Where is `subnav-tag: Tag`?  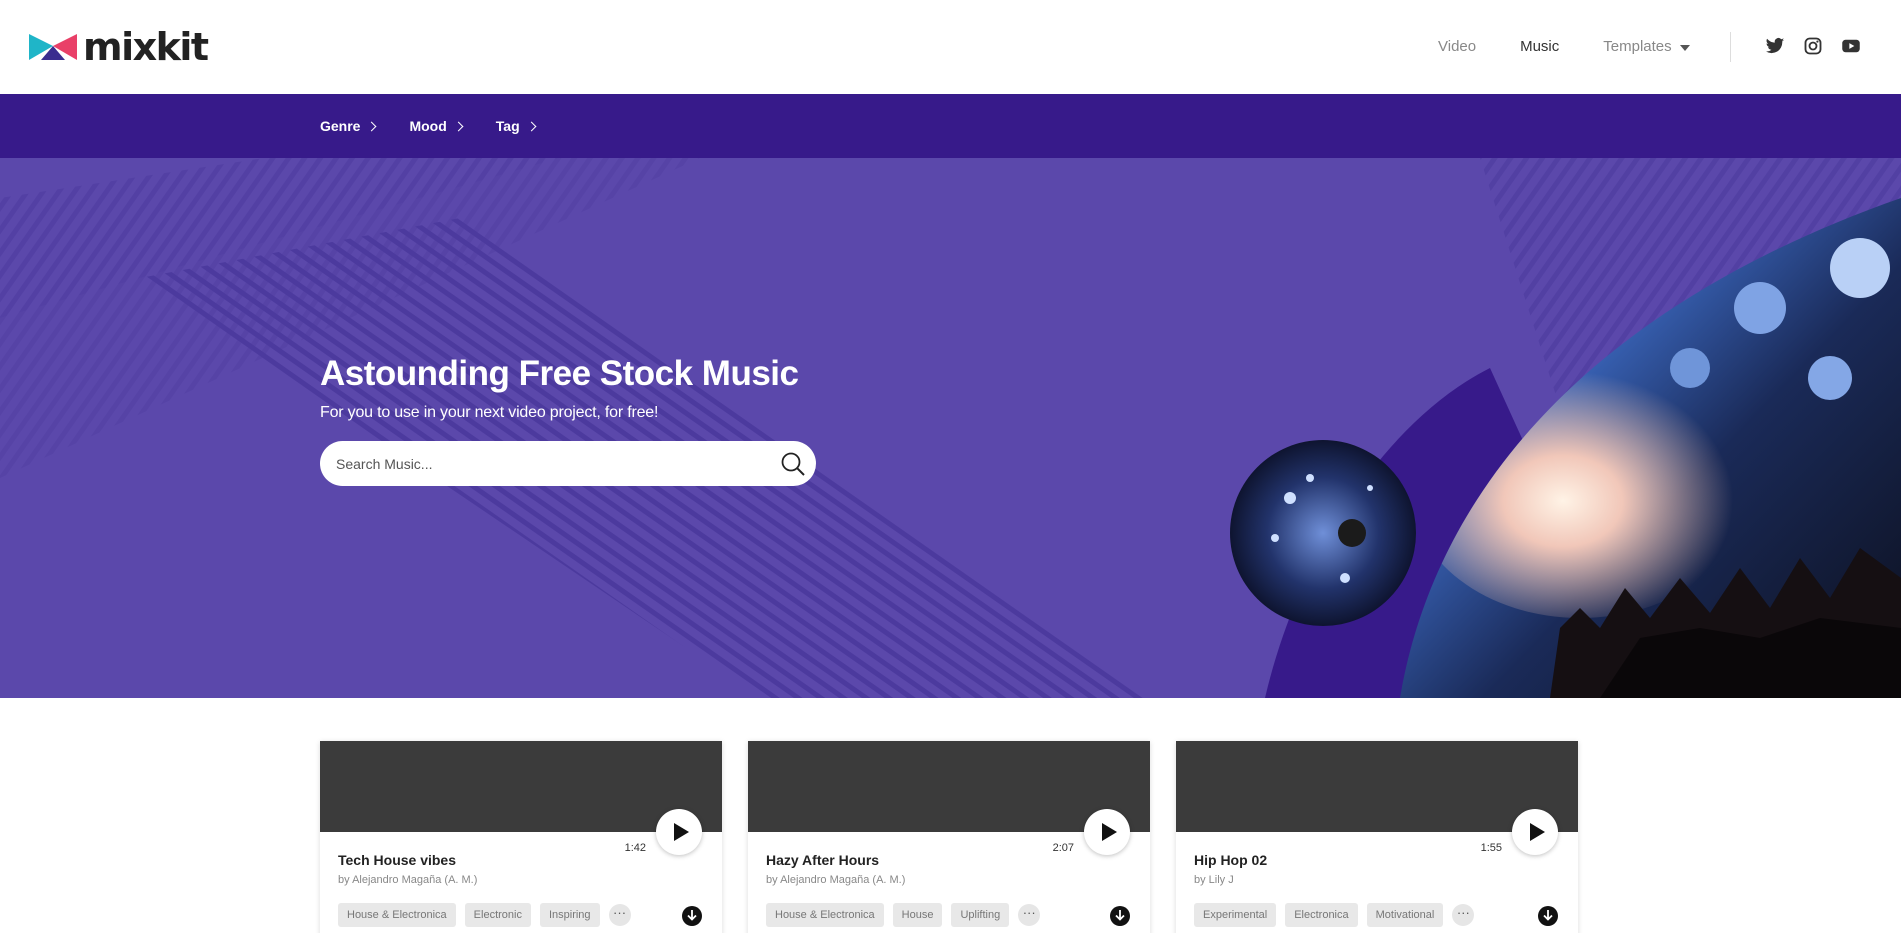 subnav-tag: Tag is located at coordinates (516, 126).